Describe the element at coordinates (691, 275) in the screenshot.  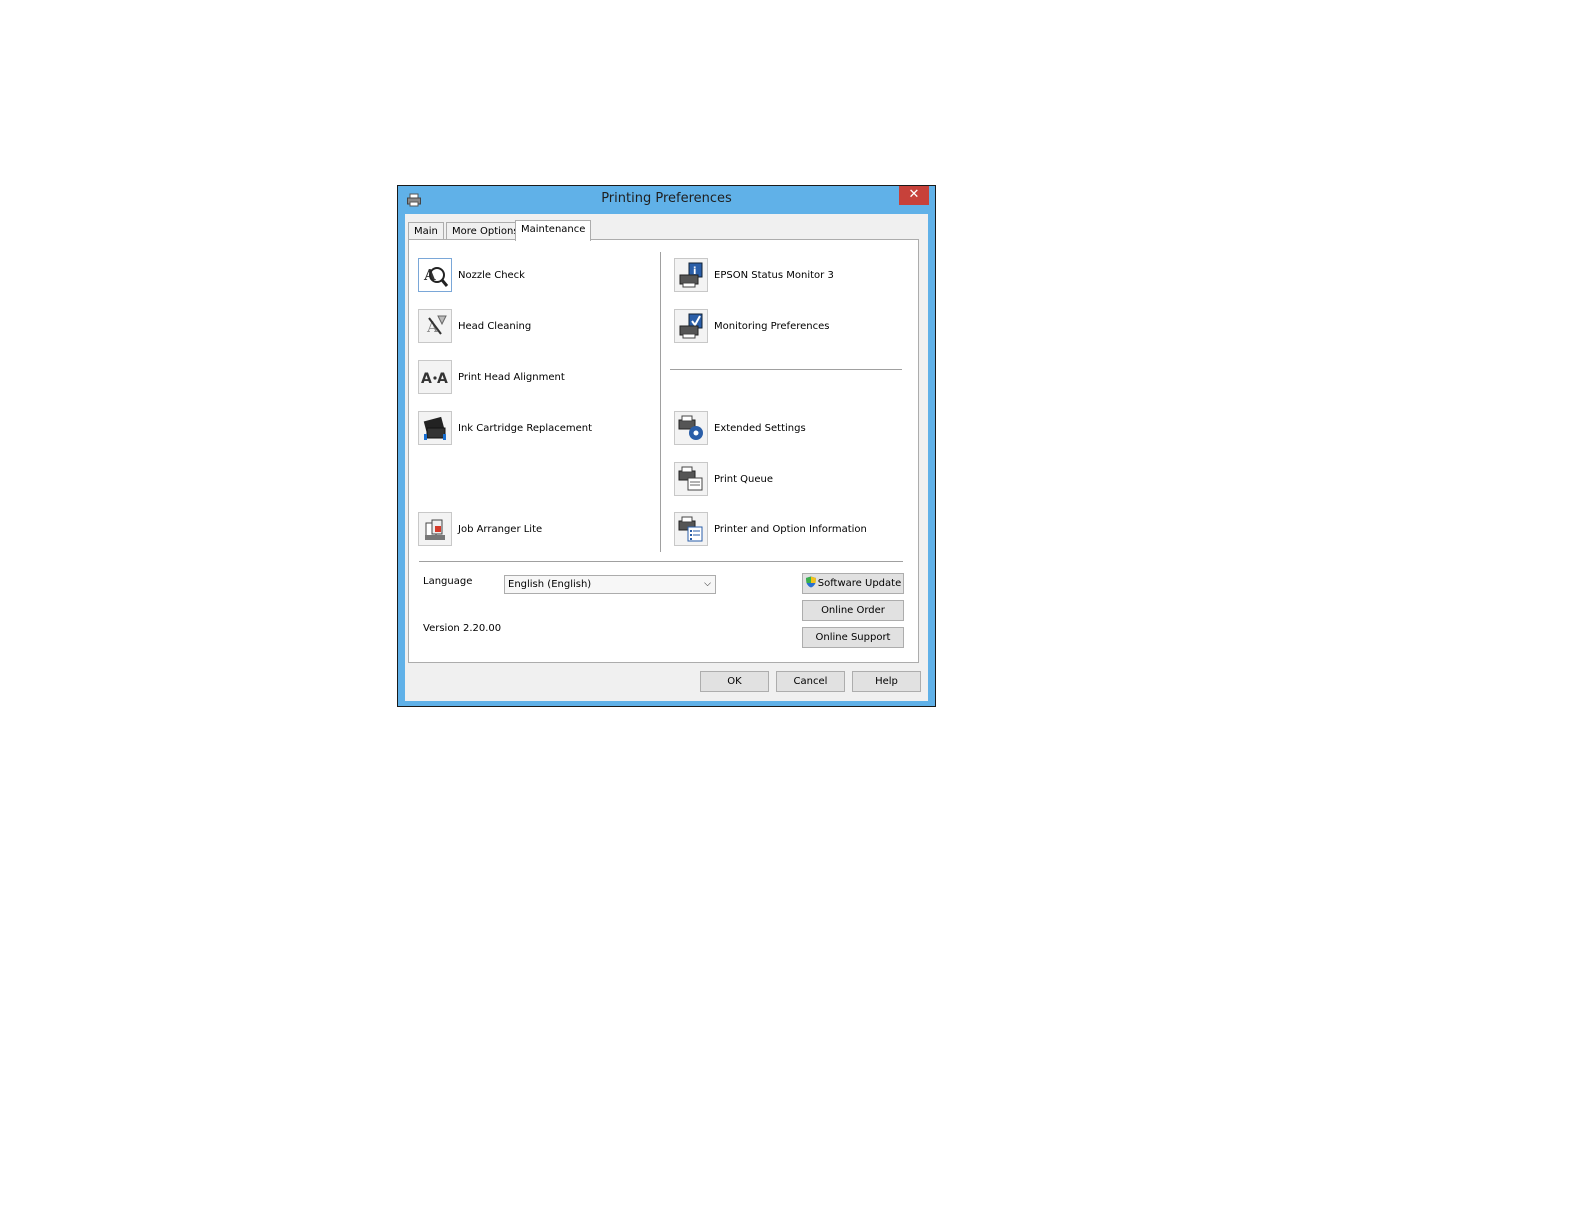
I see `status-monitor-icon: i` at that location.